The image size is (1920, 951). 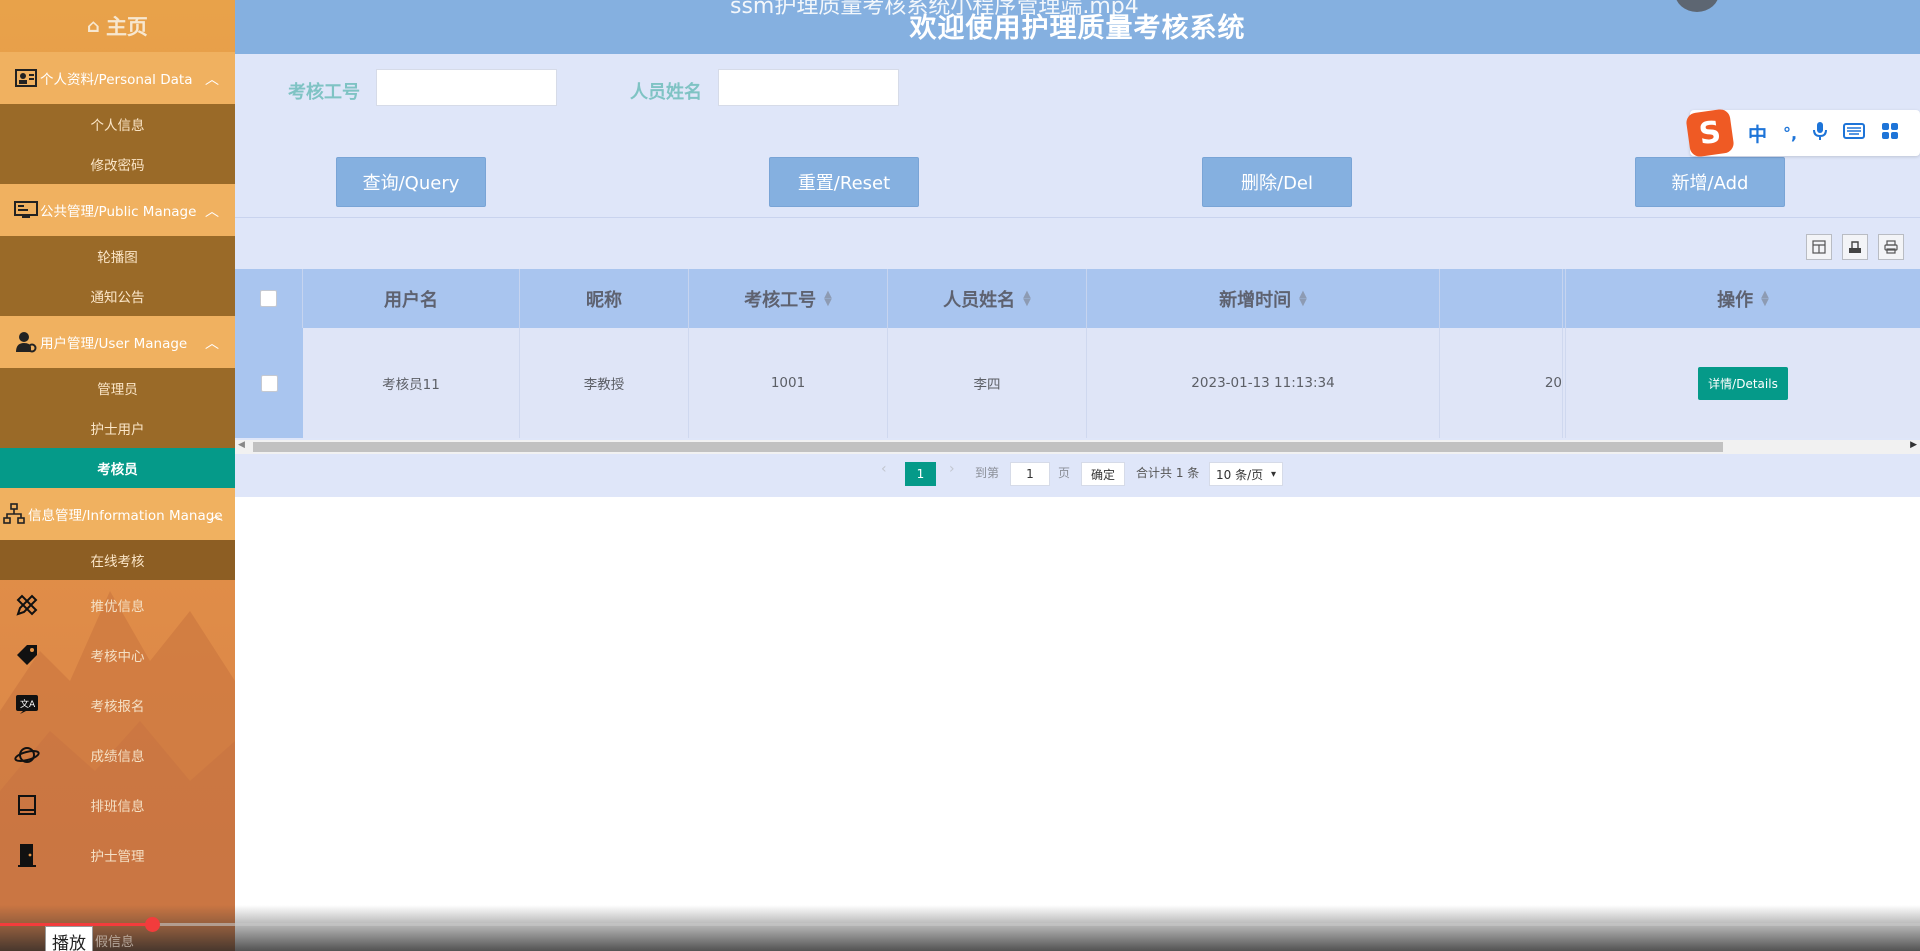 I want to click on goto-confirm-button: 确定, so click(x=1103, y=474).